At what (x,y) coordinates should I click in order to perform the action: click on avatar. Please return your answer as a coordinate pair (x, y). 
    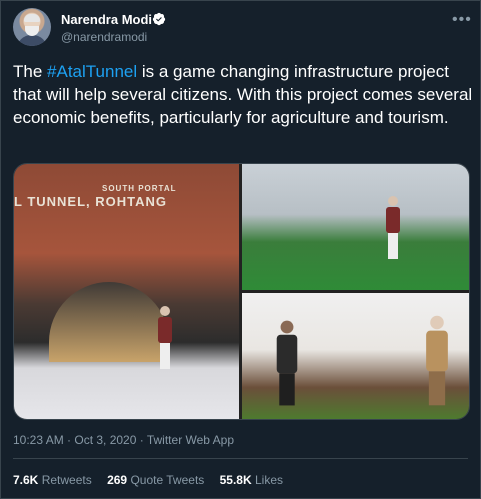
    Looking at the image, I should click on (32, 27).